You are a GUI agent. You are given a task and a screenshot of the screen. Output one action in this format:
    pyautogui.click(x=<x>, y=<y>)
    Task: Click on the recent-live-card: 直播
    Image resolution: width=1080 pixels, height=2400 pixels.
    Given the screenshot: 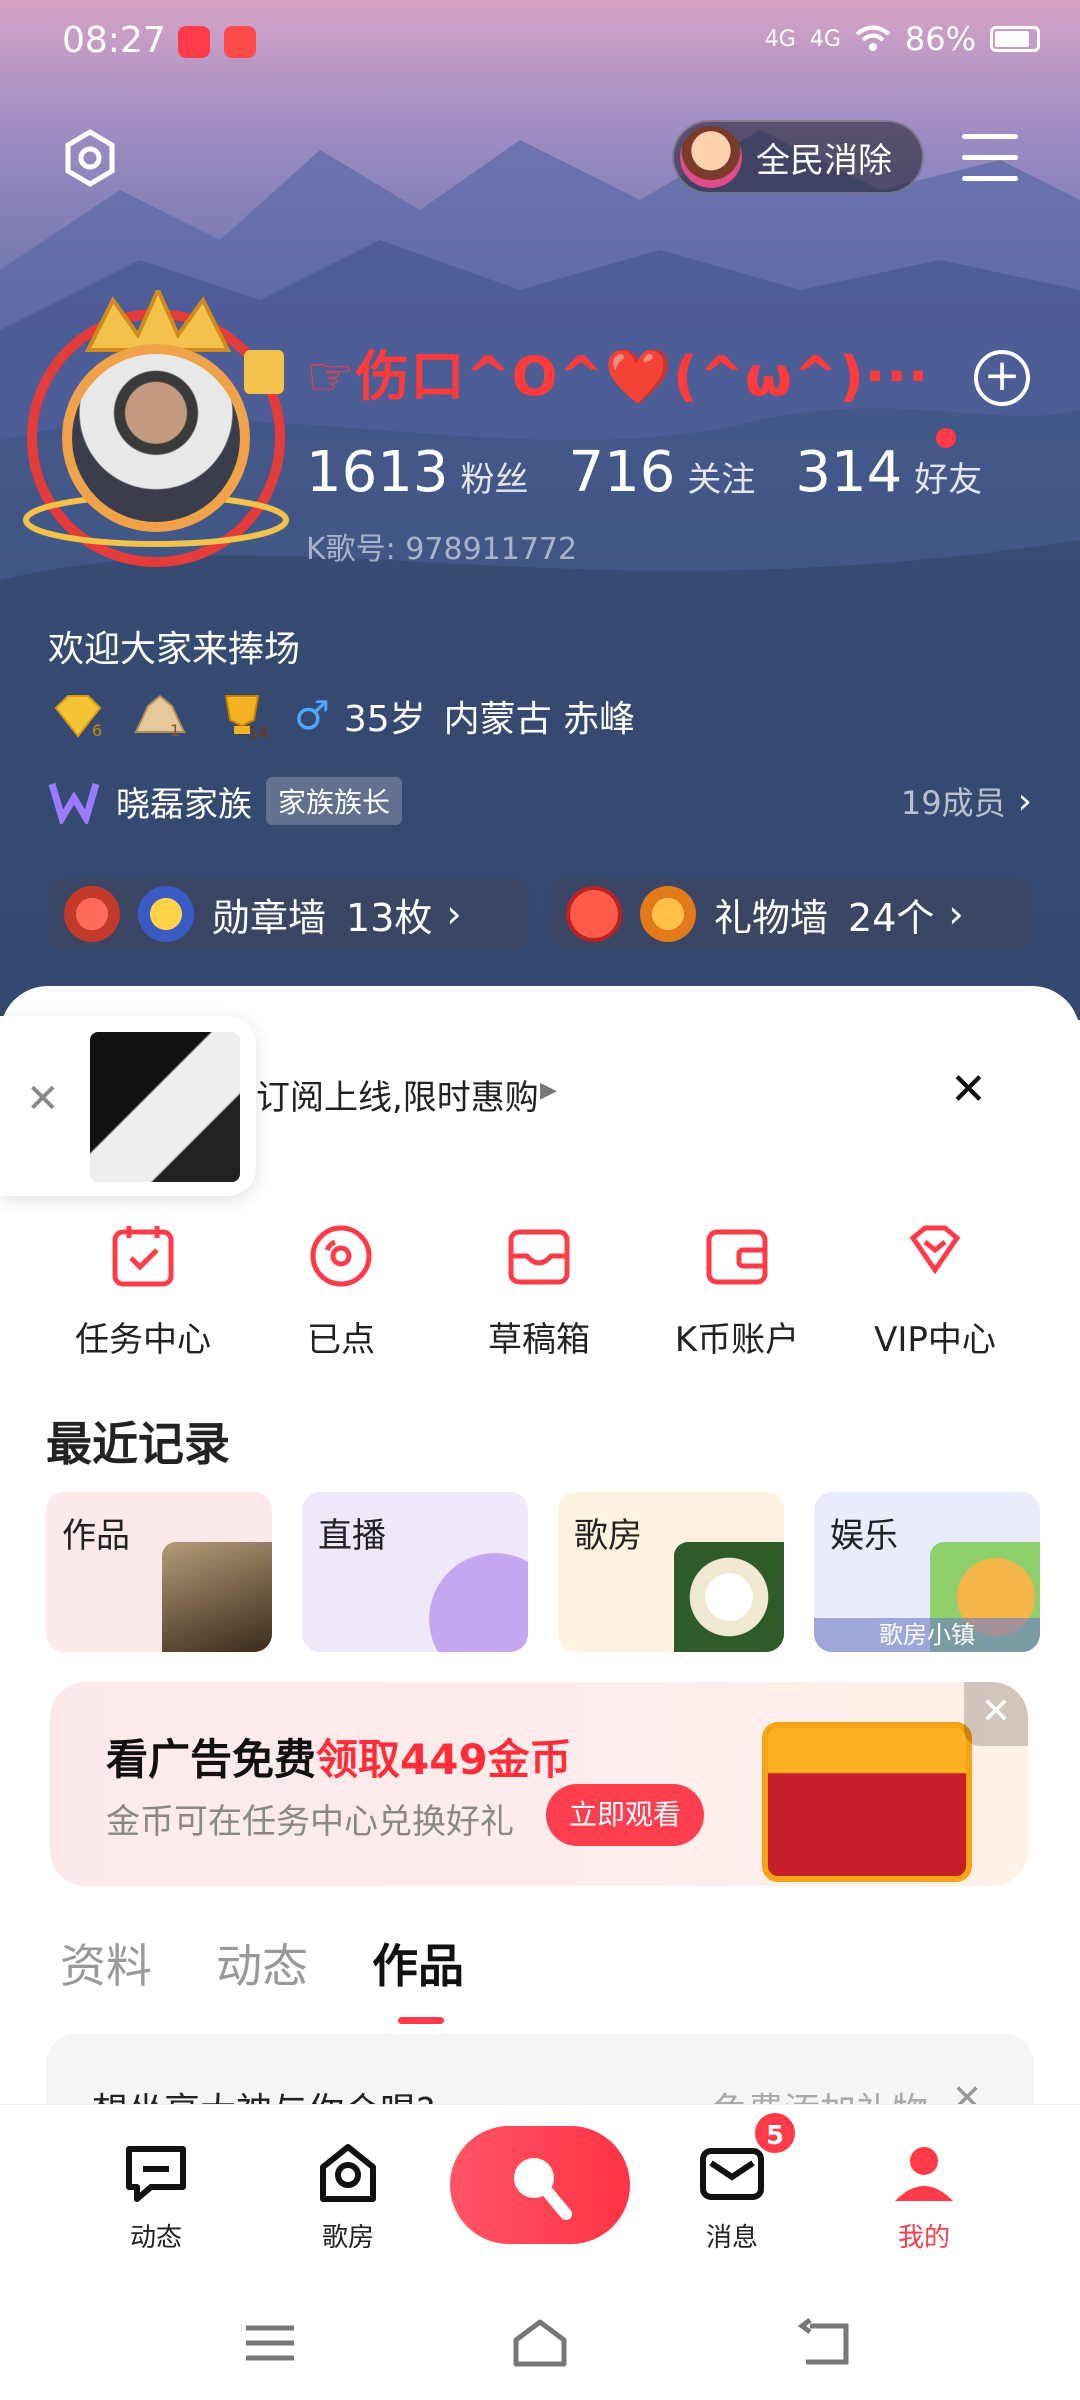 What is the action you would take?
    pyautogui.click(x=415, y=1572)
    